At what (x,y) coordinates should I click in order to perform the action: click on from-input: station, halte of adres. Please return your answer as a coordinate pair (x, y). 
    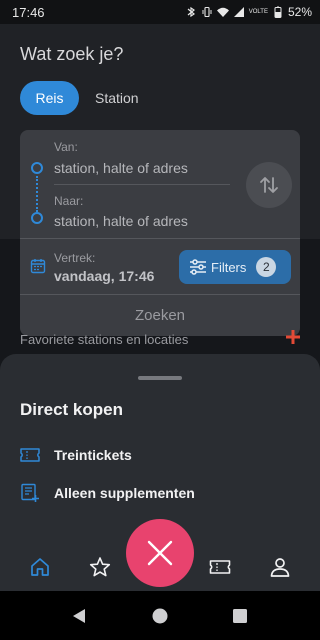
    Looking at the image, I should click on (121, 168).